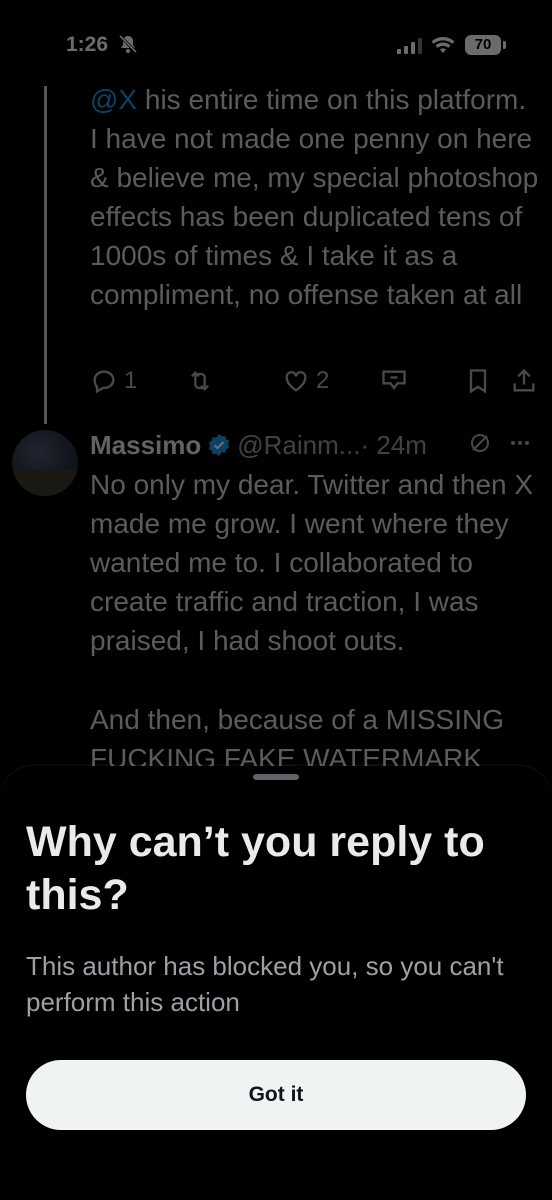 Image resolution: width=552 pixels, height=1200 pixels. What do you see at coordinates (87, 44) in the screenshot?
I see `status-time: 1:26` at bounding box center [87, 44].